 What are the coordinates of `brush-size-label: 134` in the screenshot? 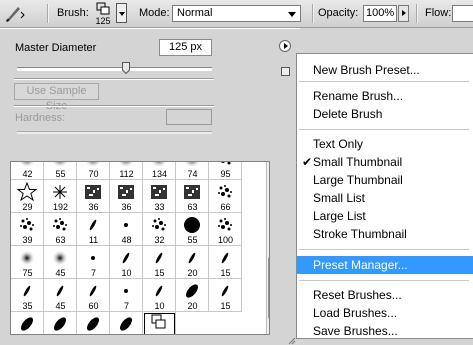 It's located at (159, 174).